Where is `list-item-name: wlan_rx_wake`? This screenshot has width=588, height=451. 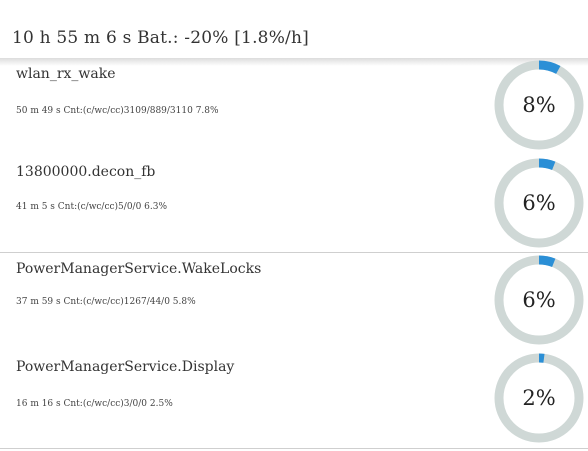 list-item-name: wlan_rx_wake is located at coordinates (66, 74).